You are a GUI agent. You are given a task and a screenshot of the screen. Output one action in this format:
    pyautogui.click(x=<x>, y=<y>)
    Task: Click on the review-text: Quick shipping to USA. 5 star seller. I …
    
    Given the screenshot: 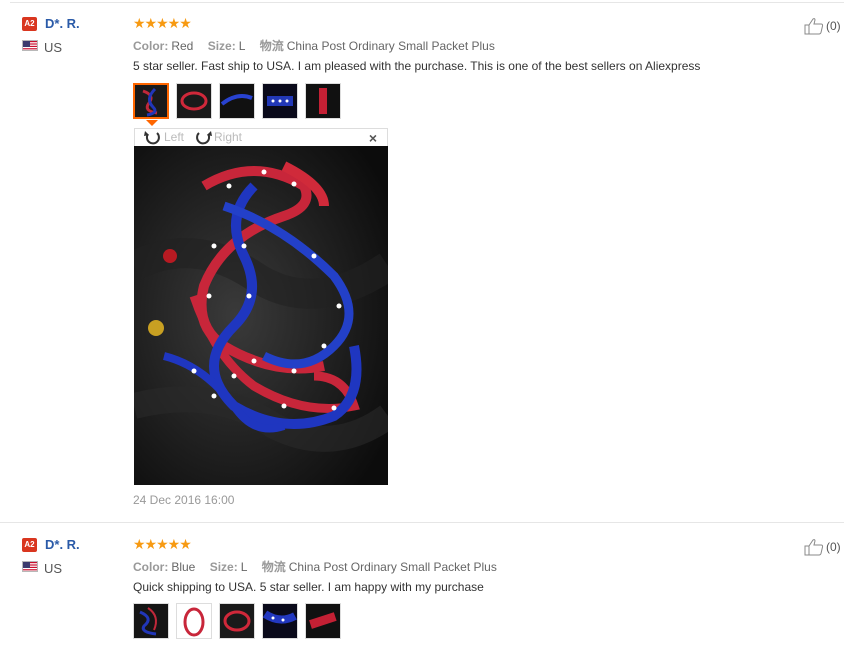 What is the action you would take?
    pyautogui.click(x=308, y=587)
    